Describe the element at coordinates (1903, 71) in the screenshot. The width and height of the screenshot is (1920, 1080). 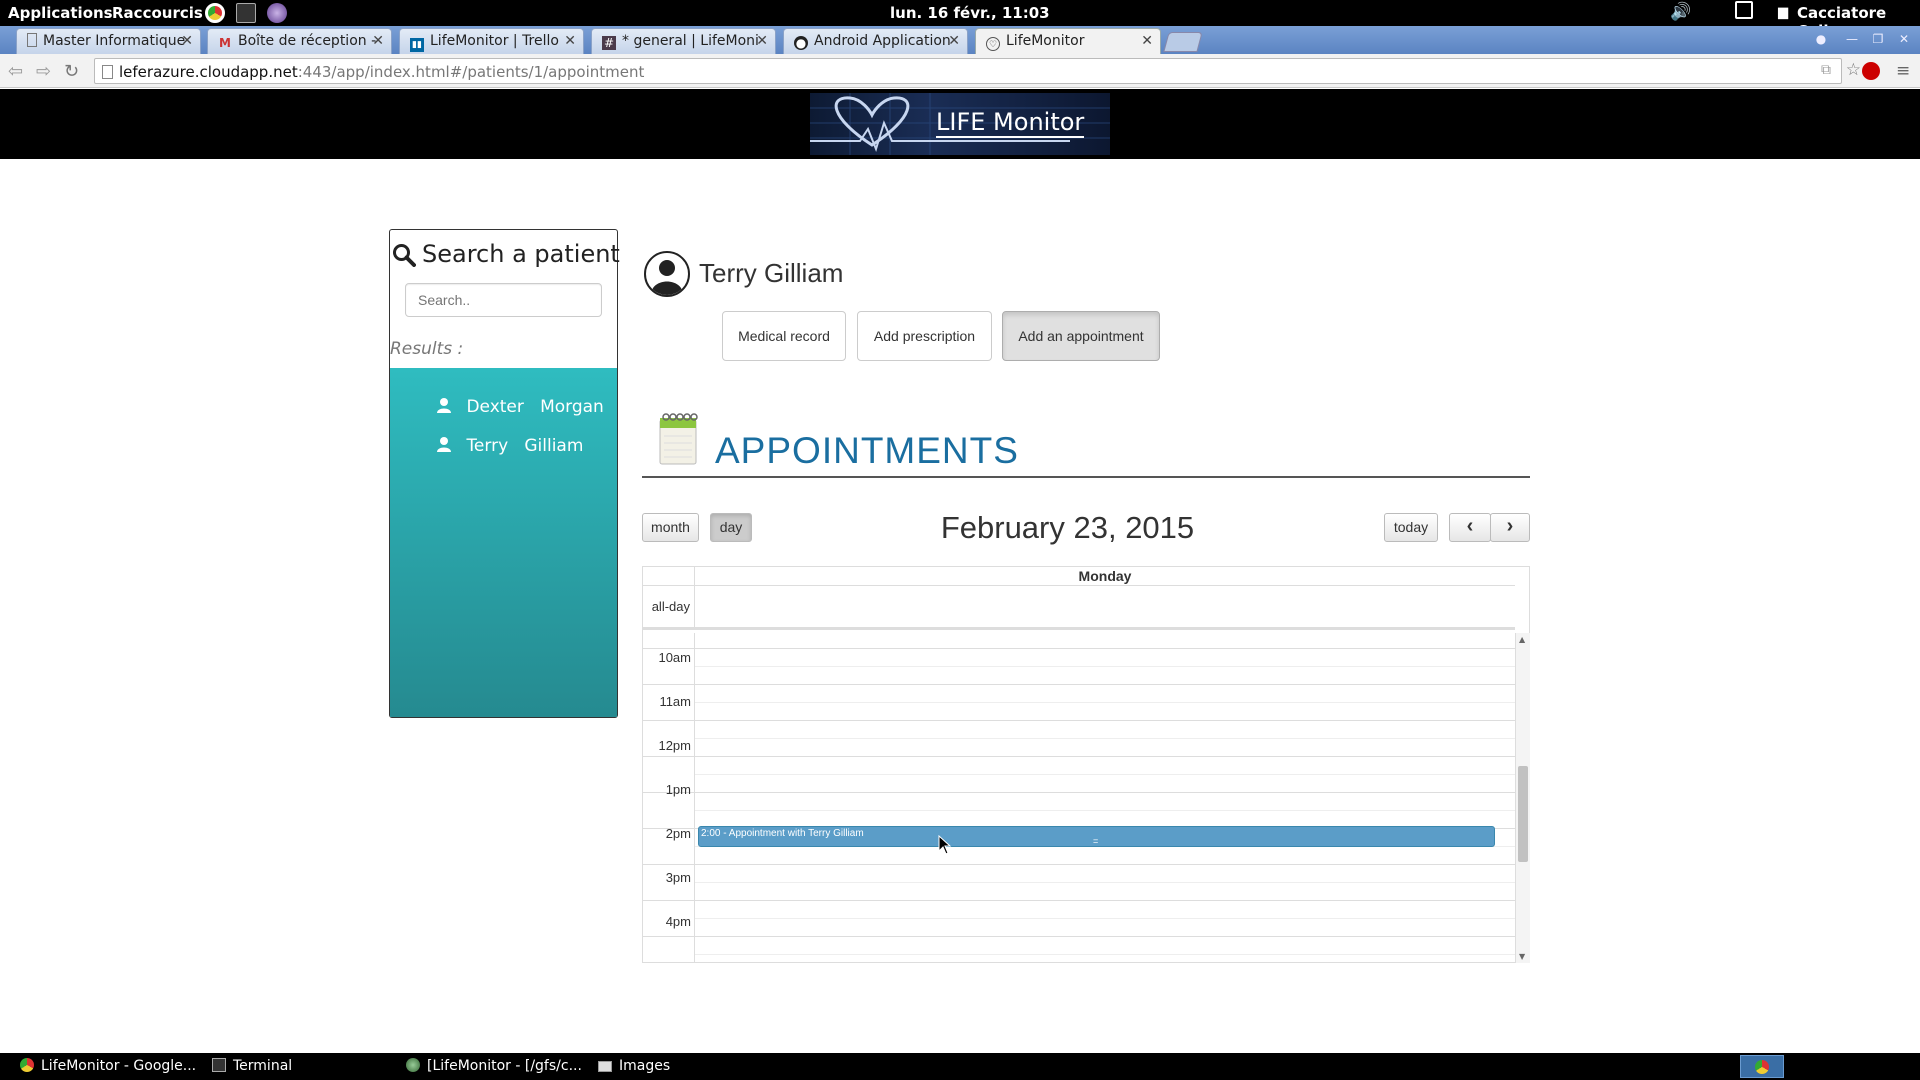
I see `menu-icon: ≡` at that location.